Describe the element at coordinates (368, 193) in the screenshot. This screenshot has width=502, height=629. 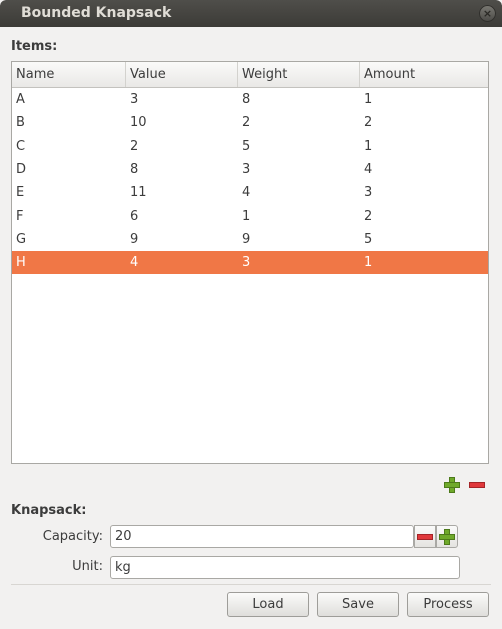
I see `cell-amount: 3` at that location.